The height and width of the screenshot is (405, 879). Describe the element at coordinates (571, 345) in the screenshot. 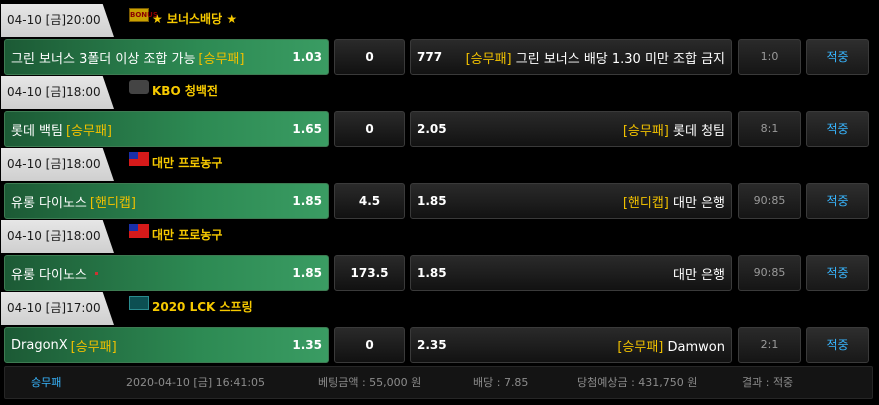

I see `away-team-button: 2.35 [승무패] Damwon` at that location.